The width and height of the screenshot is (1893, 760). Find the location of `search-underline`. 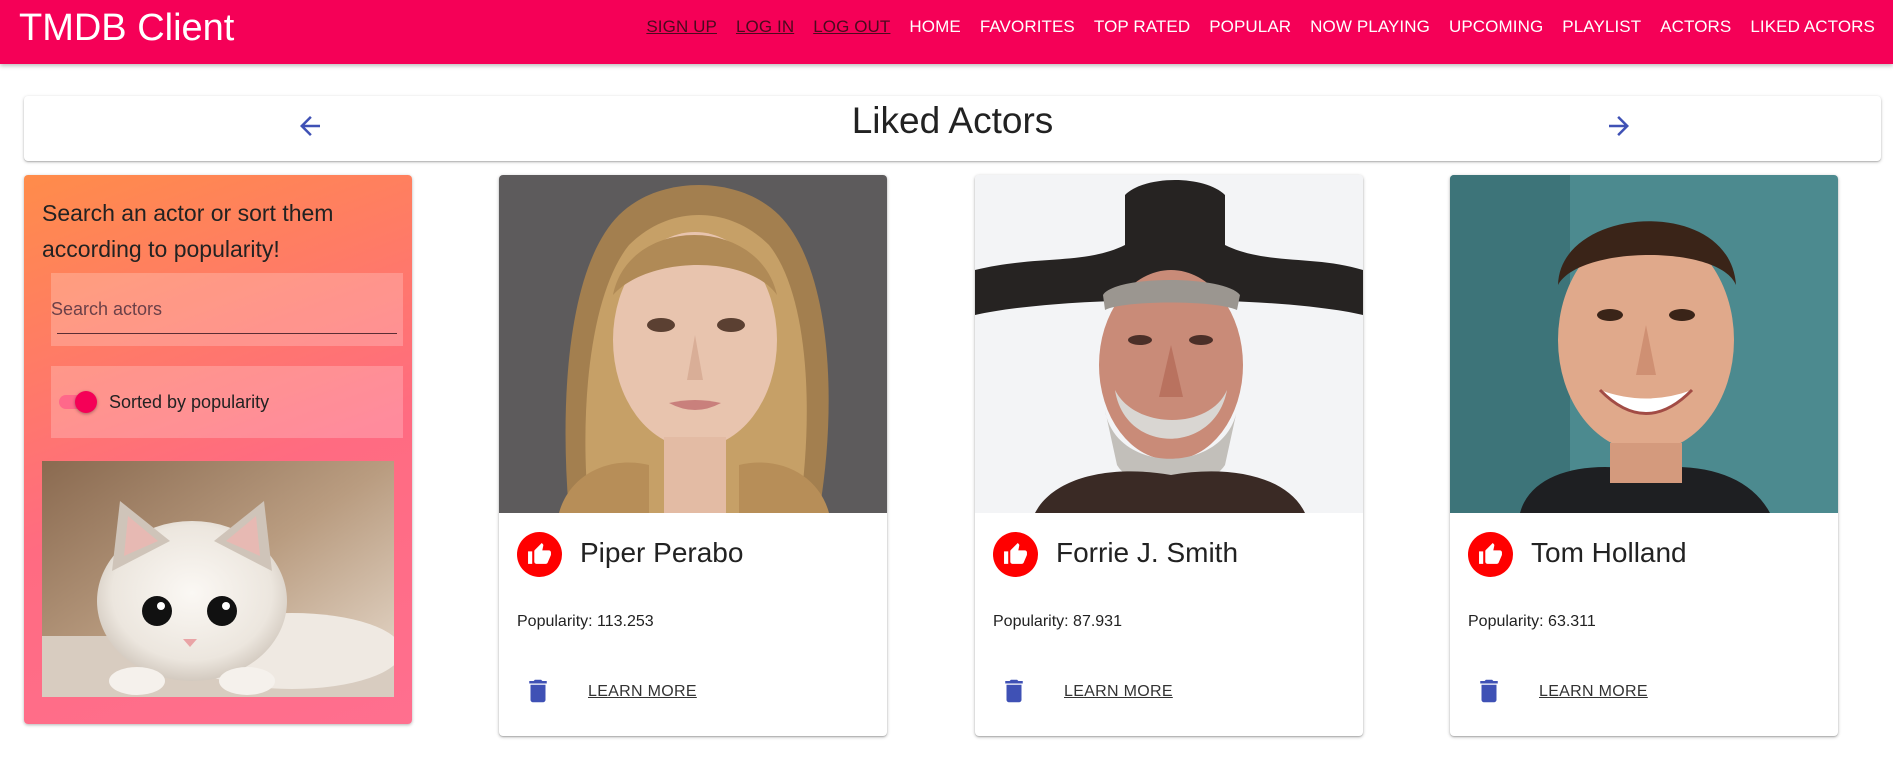

search-underline is located at coordinates (227, 333).